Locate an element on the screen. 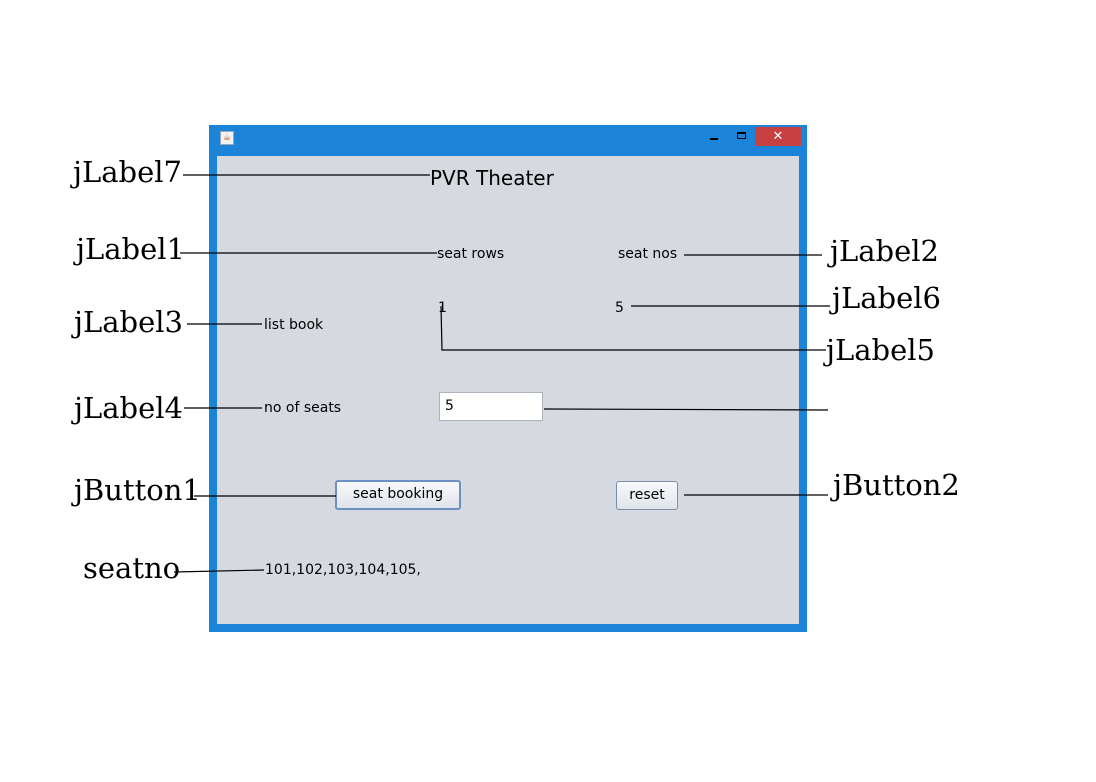 The width and height of the screenshot is (1096, 782). annotation-jlabel6: jLabel6 is located at coordinates (886, 298).